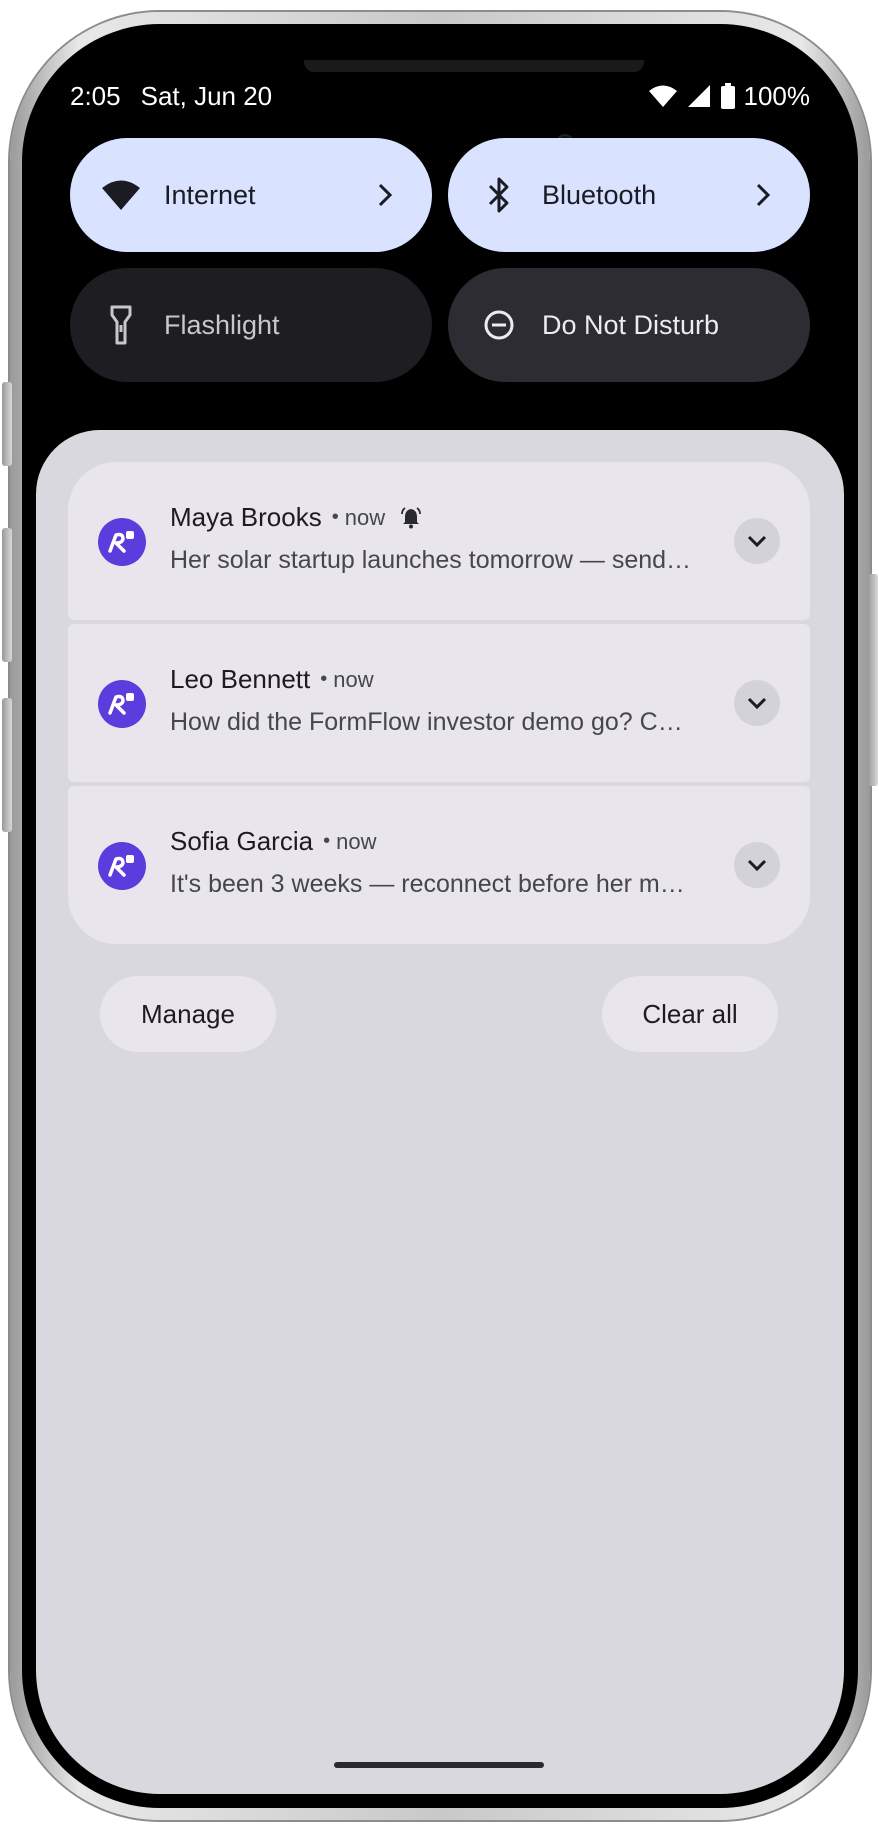 Image resolution: width=879 pixels, height=1832 pixels. Describe the element at coordinates (474, 66) in the screenshot. I see `earpiece` at that location.